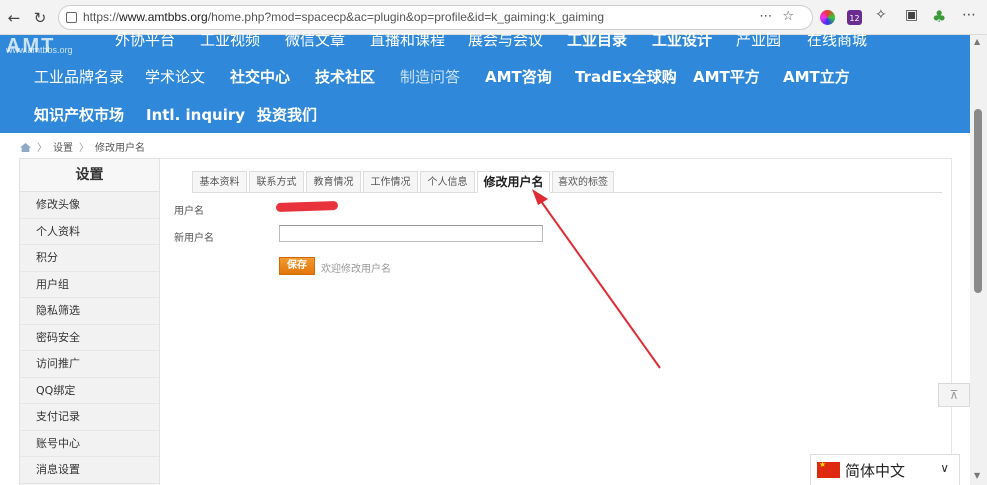 This screenshot has height=485, width=987. What do you see at coordinates (345, 77) in the screenshot?
I see `nav-item-tech-community: 技术社区` at bounding box center [345, 77].